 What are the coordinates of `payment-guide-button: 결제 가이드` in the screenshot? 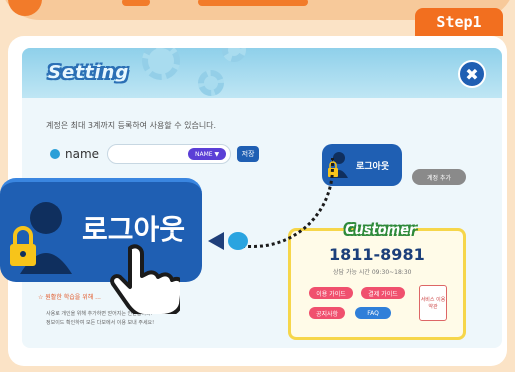 It's located at (383, 293).